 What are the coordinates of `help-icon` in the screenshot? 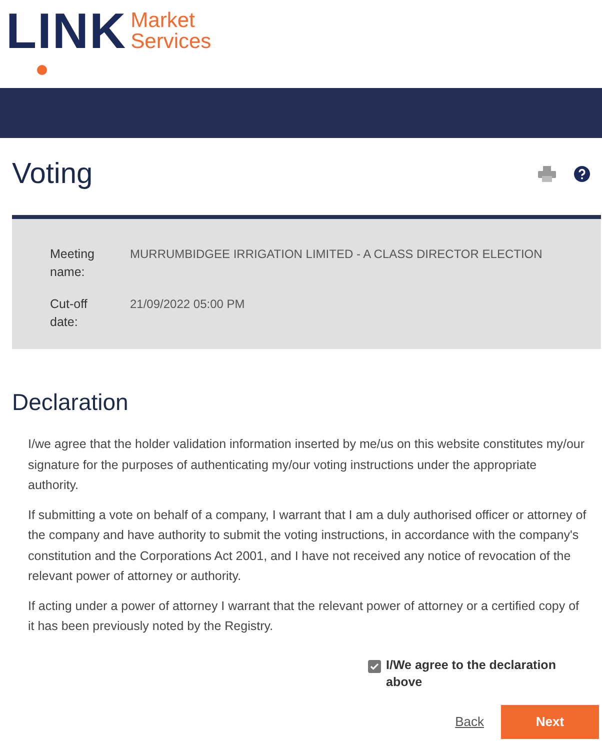 It's located at (582, 174).